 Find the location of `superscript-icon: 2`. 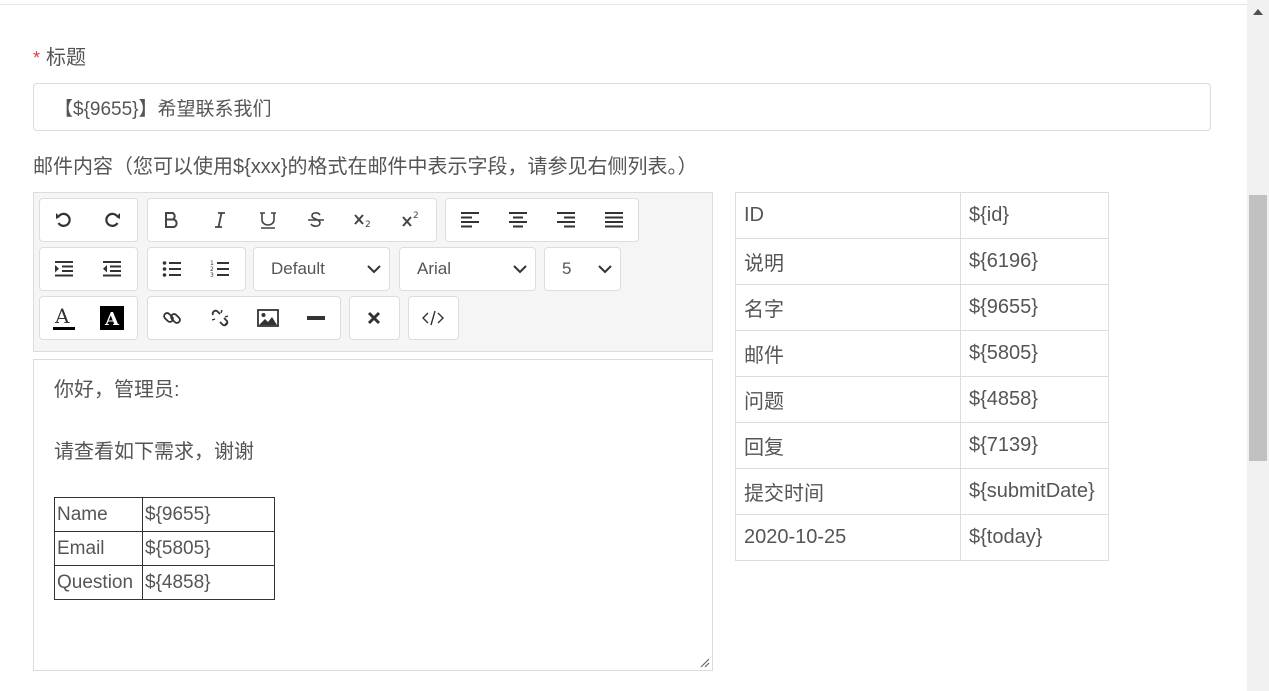

superscript-icon: 2 is located at coordinates (410, 219).